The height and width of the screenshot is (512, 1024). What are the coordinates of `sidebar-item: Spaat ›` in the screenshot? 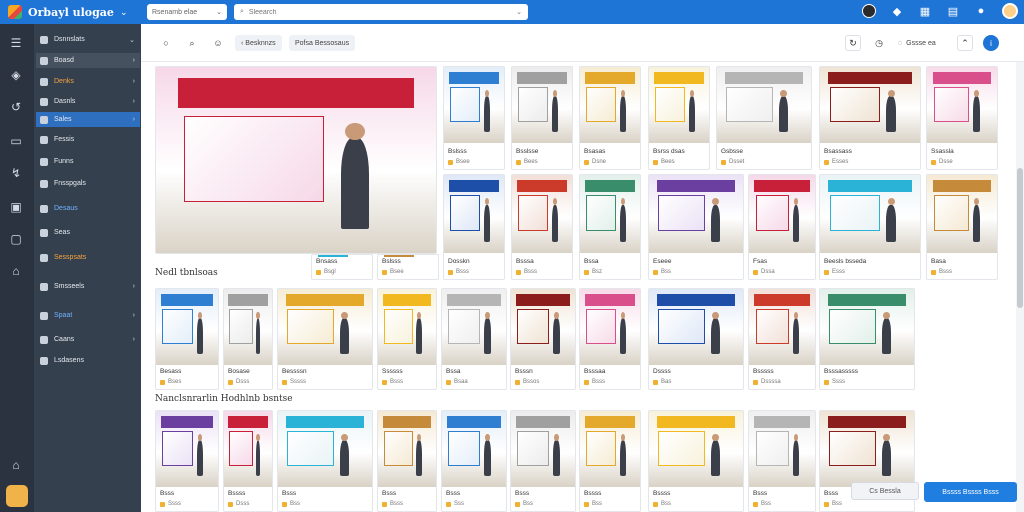 It's located at (88, 315).